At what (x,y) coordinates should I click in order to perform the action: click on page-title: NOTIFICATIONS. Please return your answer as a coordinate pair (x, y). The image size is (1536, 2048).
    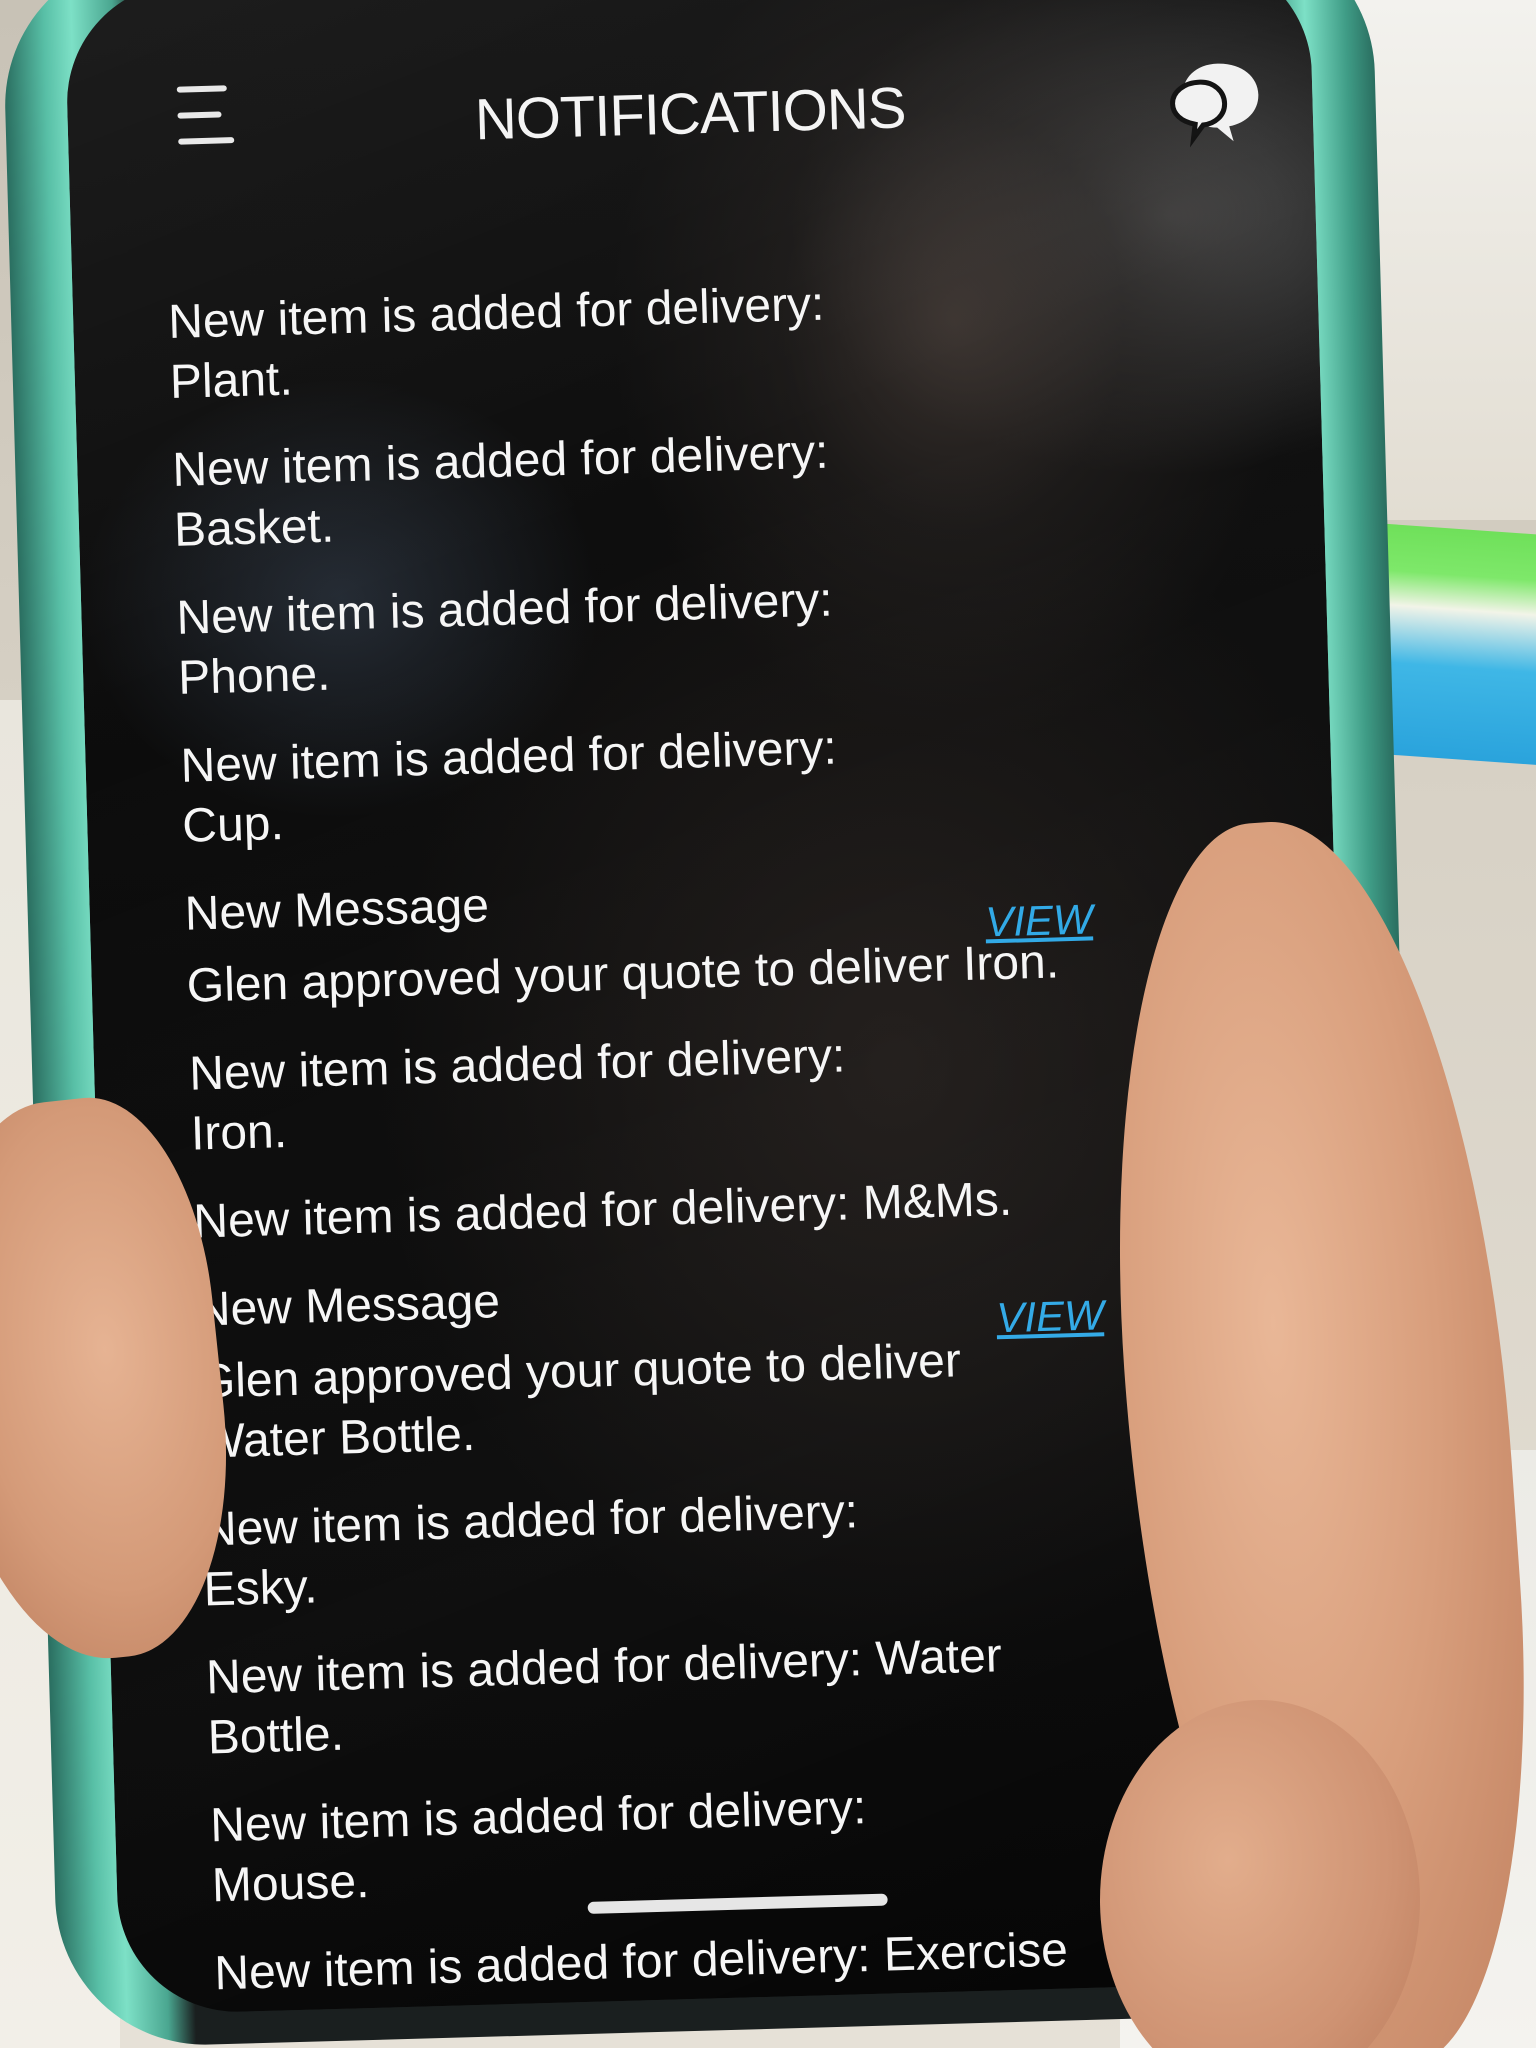
    Looking at the image, I should click on (690, 114).